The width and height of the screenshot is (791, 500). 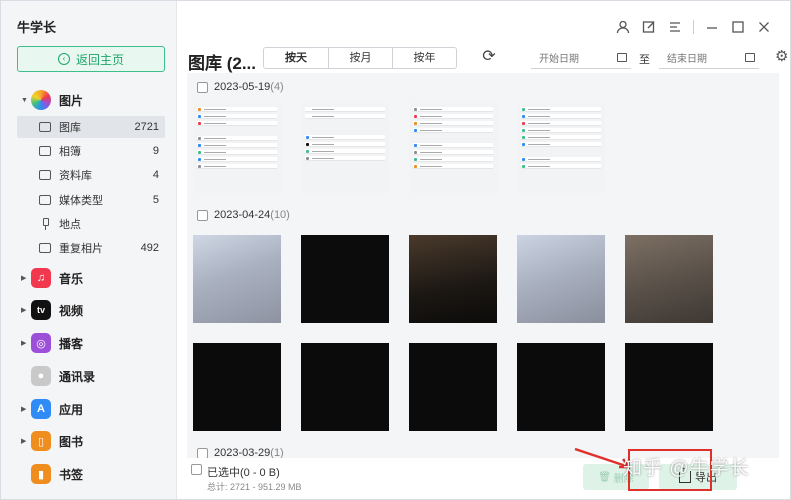 What do you see at coordinates (41, 474) in the screenshot?
I see `bookmark-icon: ▮` at bounding box center [41, 474].